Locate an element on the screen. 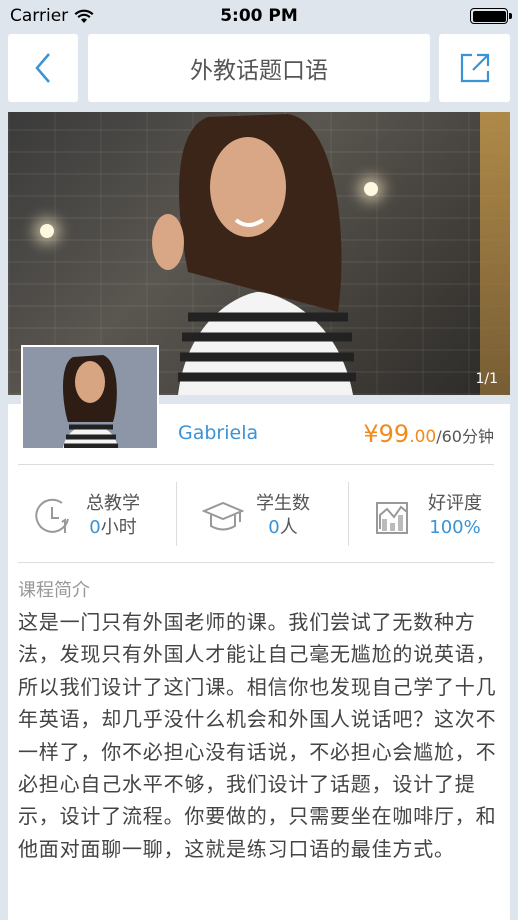 This screenshot has height=920, width=518. teacher-avatar is located at coordinates (90, 397).